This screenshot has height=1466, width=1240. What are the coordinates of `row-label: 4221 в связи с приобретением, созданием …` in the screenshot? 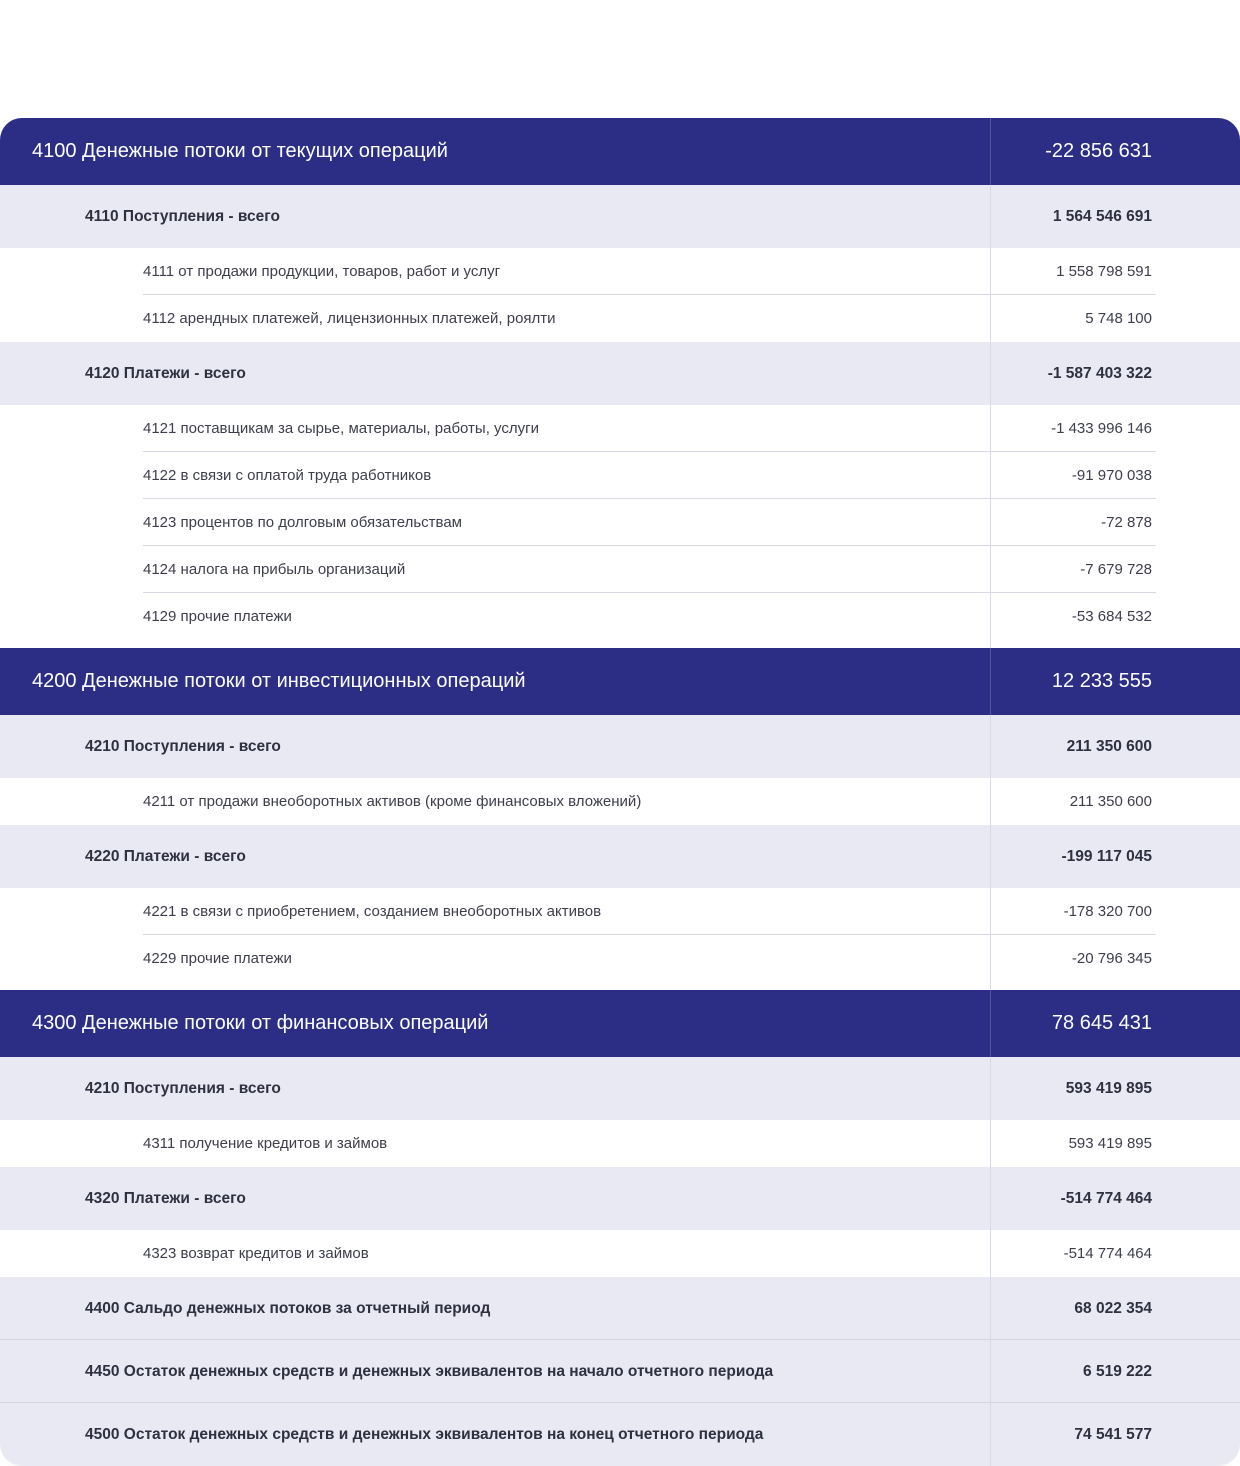 It's located at (372, 911).